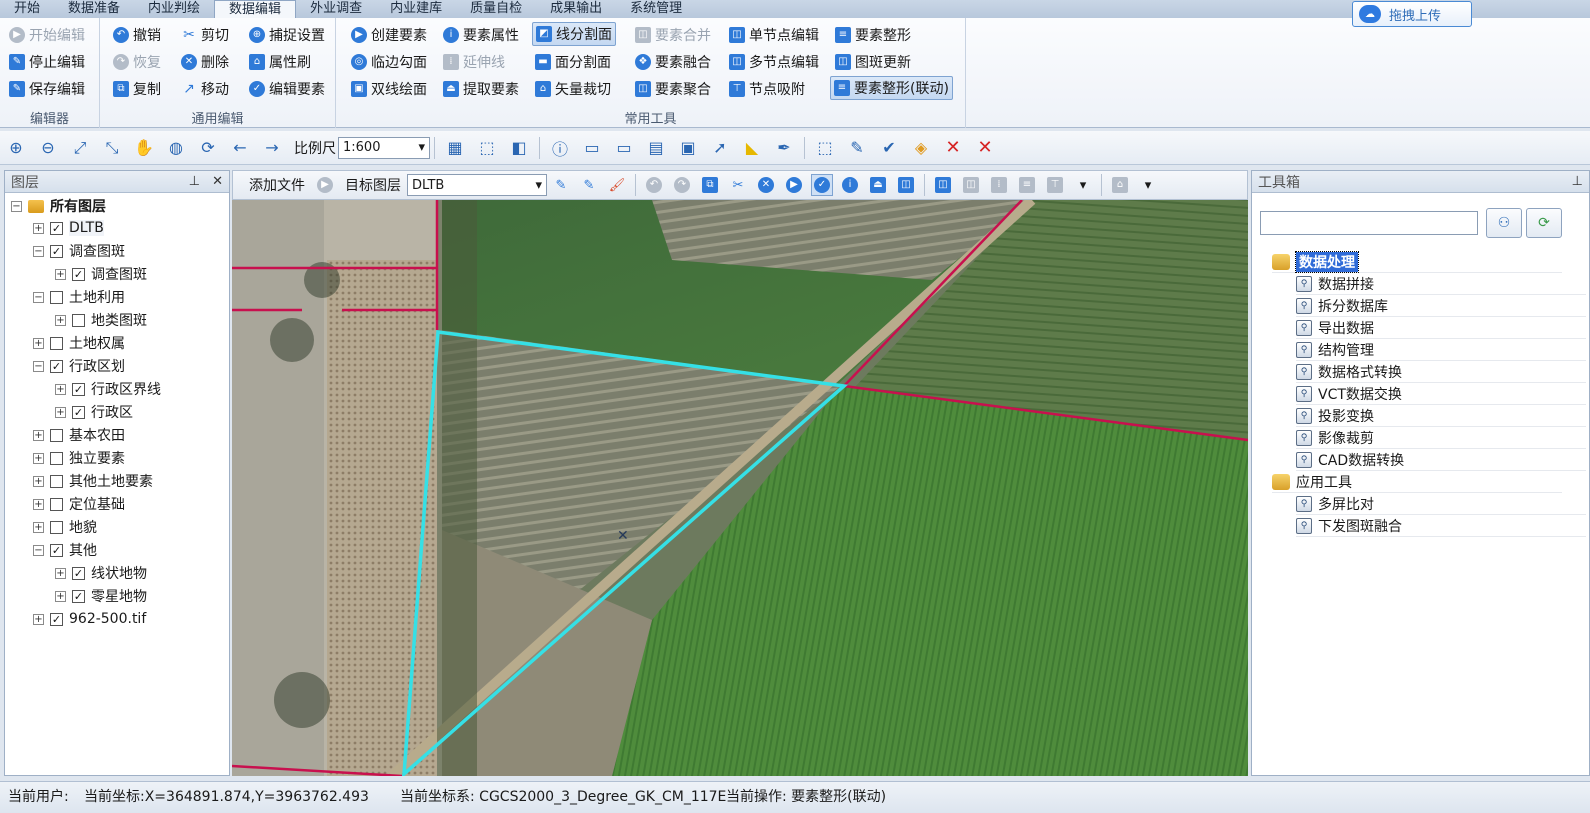  Describe the element at coordinates (474, 62) in the screenshot. I see `extend-line-button: ⁞ 延伸线` at that location.